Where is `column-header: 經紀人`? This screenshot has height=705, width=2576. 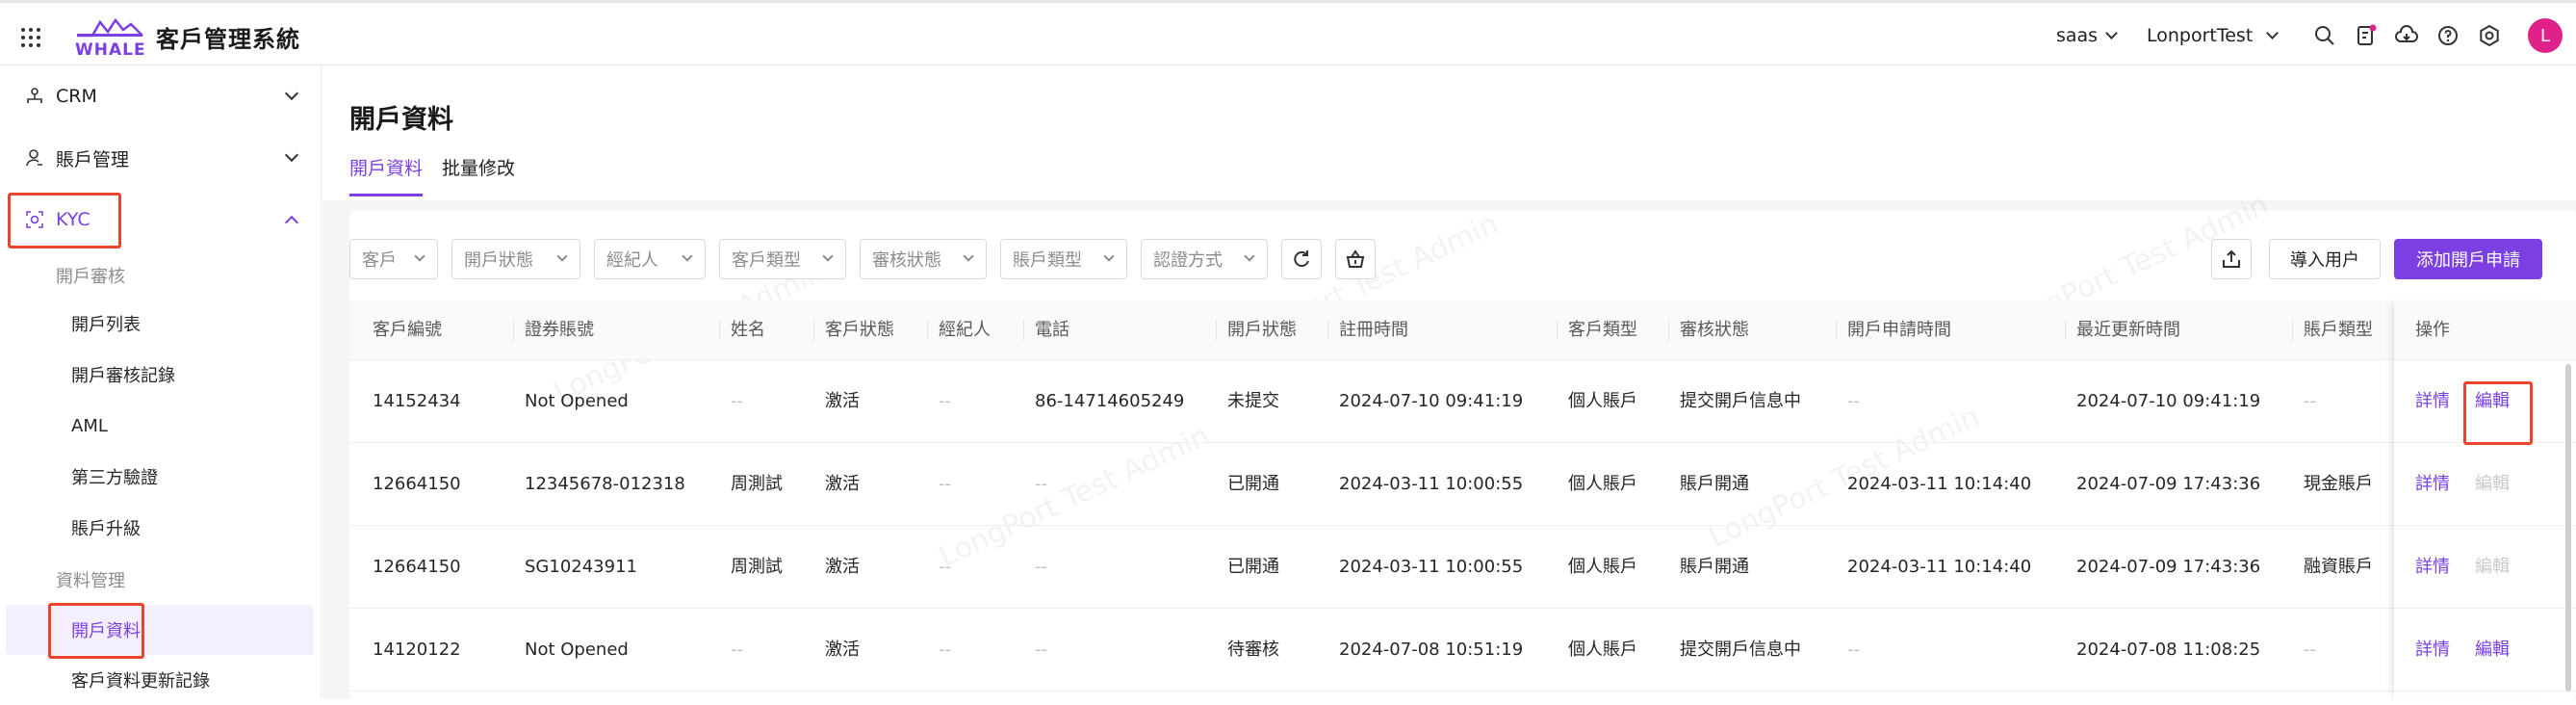
column-header: 經紀人 is located at coordinates (959, 330).